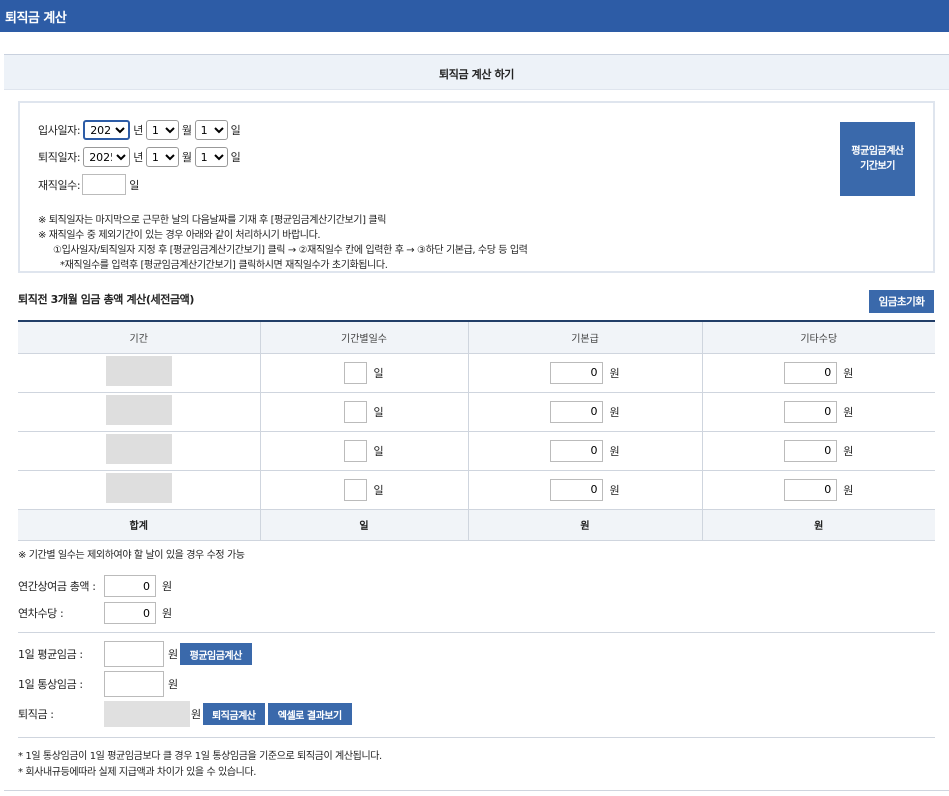 The width and height of the screenshot is (949, 796). I want to click on column-header-other: 기타수당, so click(818, 337).